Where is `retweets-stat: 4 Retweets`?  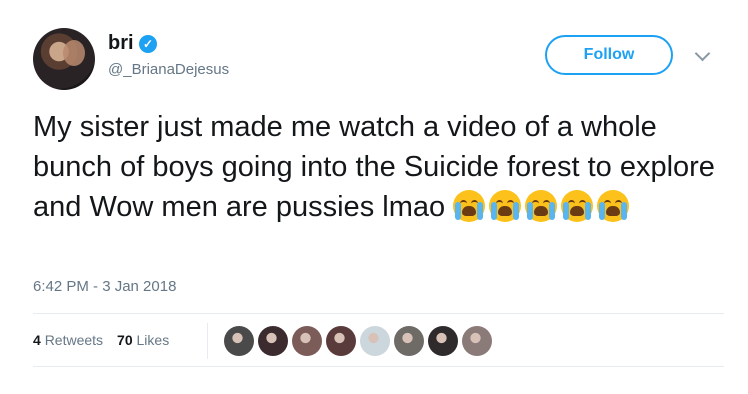 retweets-stat: 4 Retweets is located at coordinates (68, 340).